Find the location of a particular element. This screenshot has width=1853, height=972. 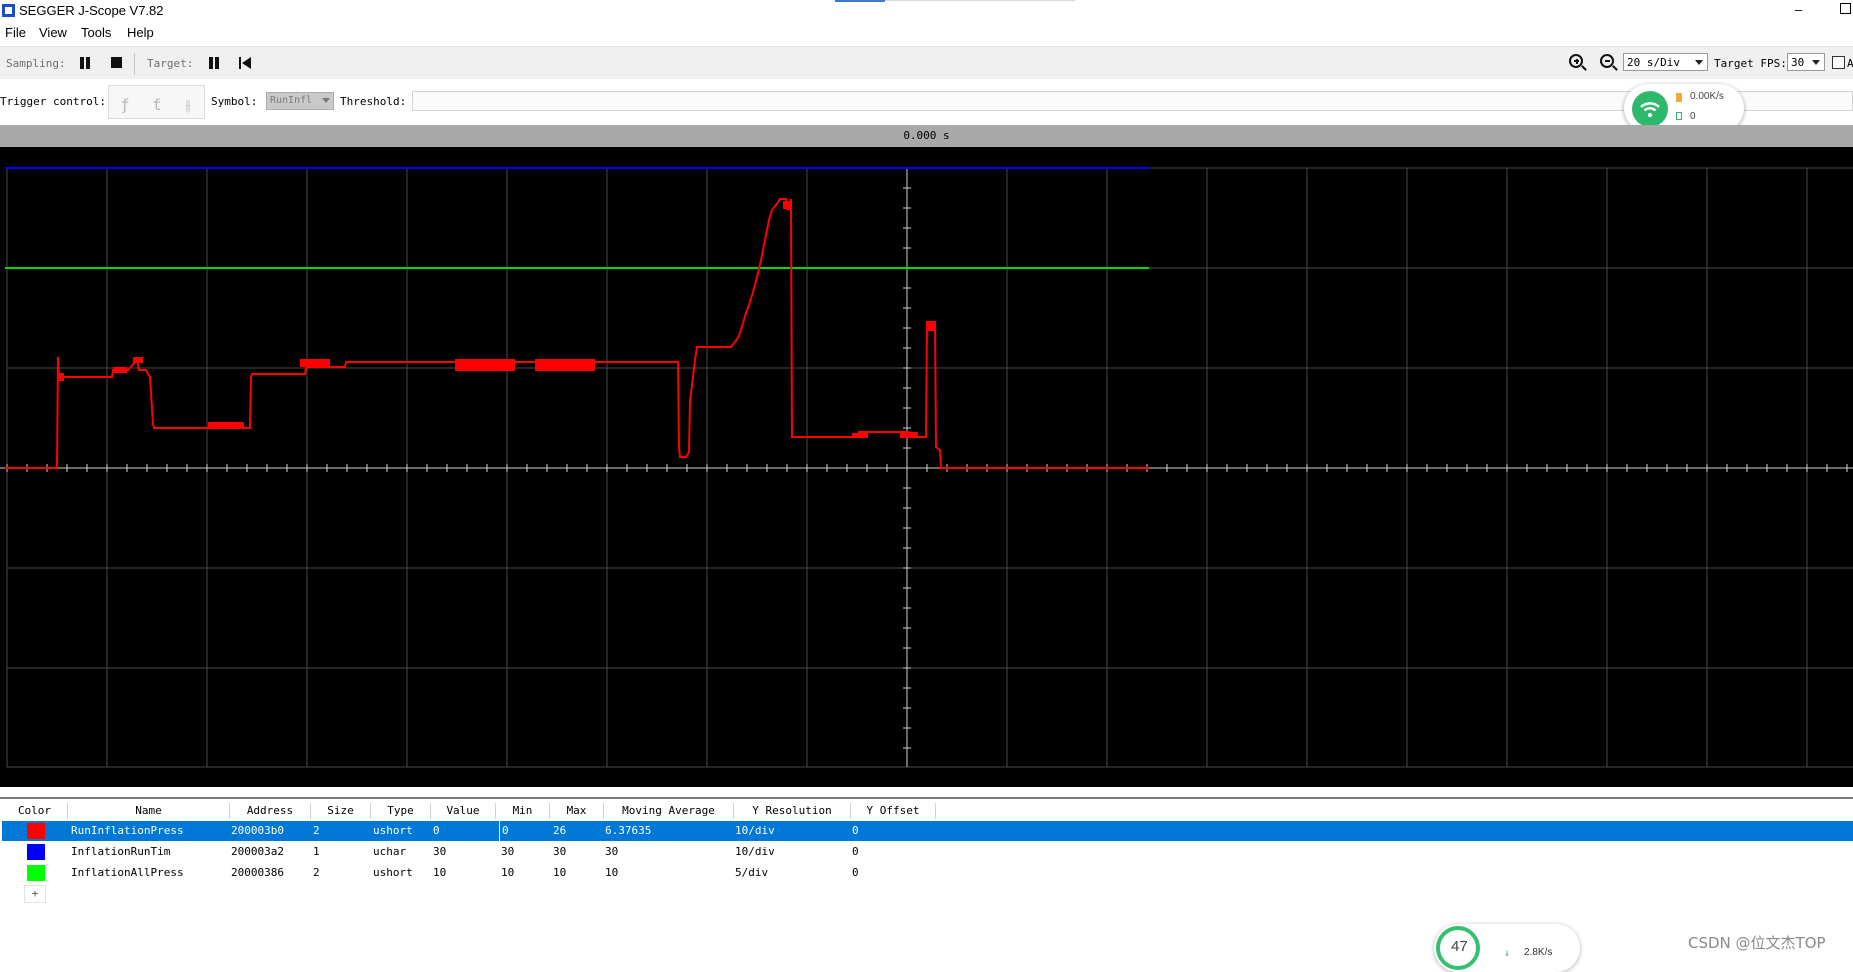

app-icon is located at coordinates (8, 10).